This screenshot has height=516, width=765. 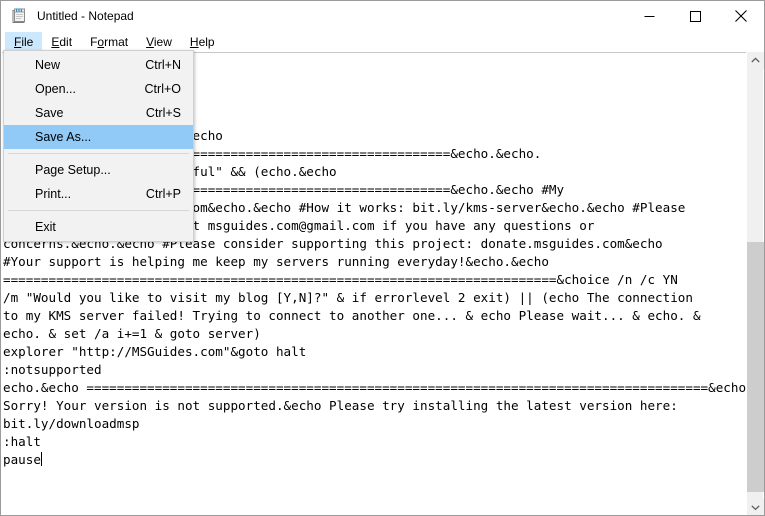 I want to click on menu-format: Format, so click(x=109, y=42).